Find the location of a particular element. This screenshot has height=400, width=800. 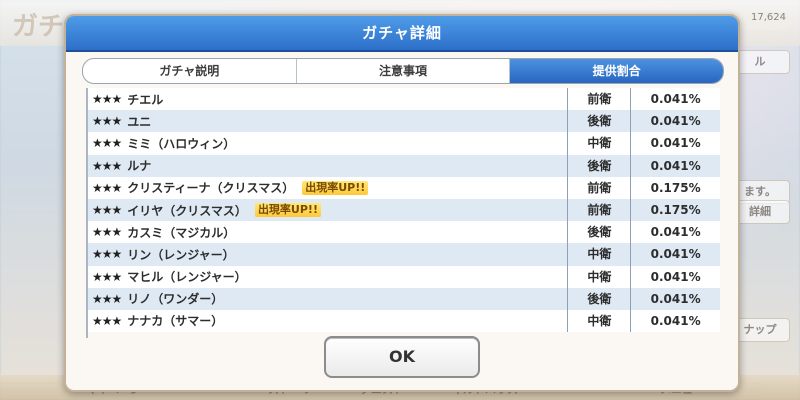

character-cell: ★★★ クリスティーナ（クリスマス） 出現率UP!! is located at coordinates (327, 187).